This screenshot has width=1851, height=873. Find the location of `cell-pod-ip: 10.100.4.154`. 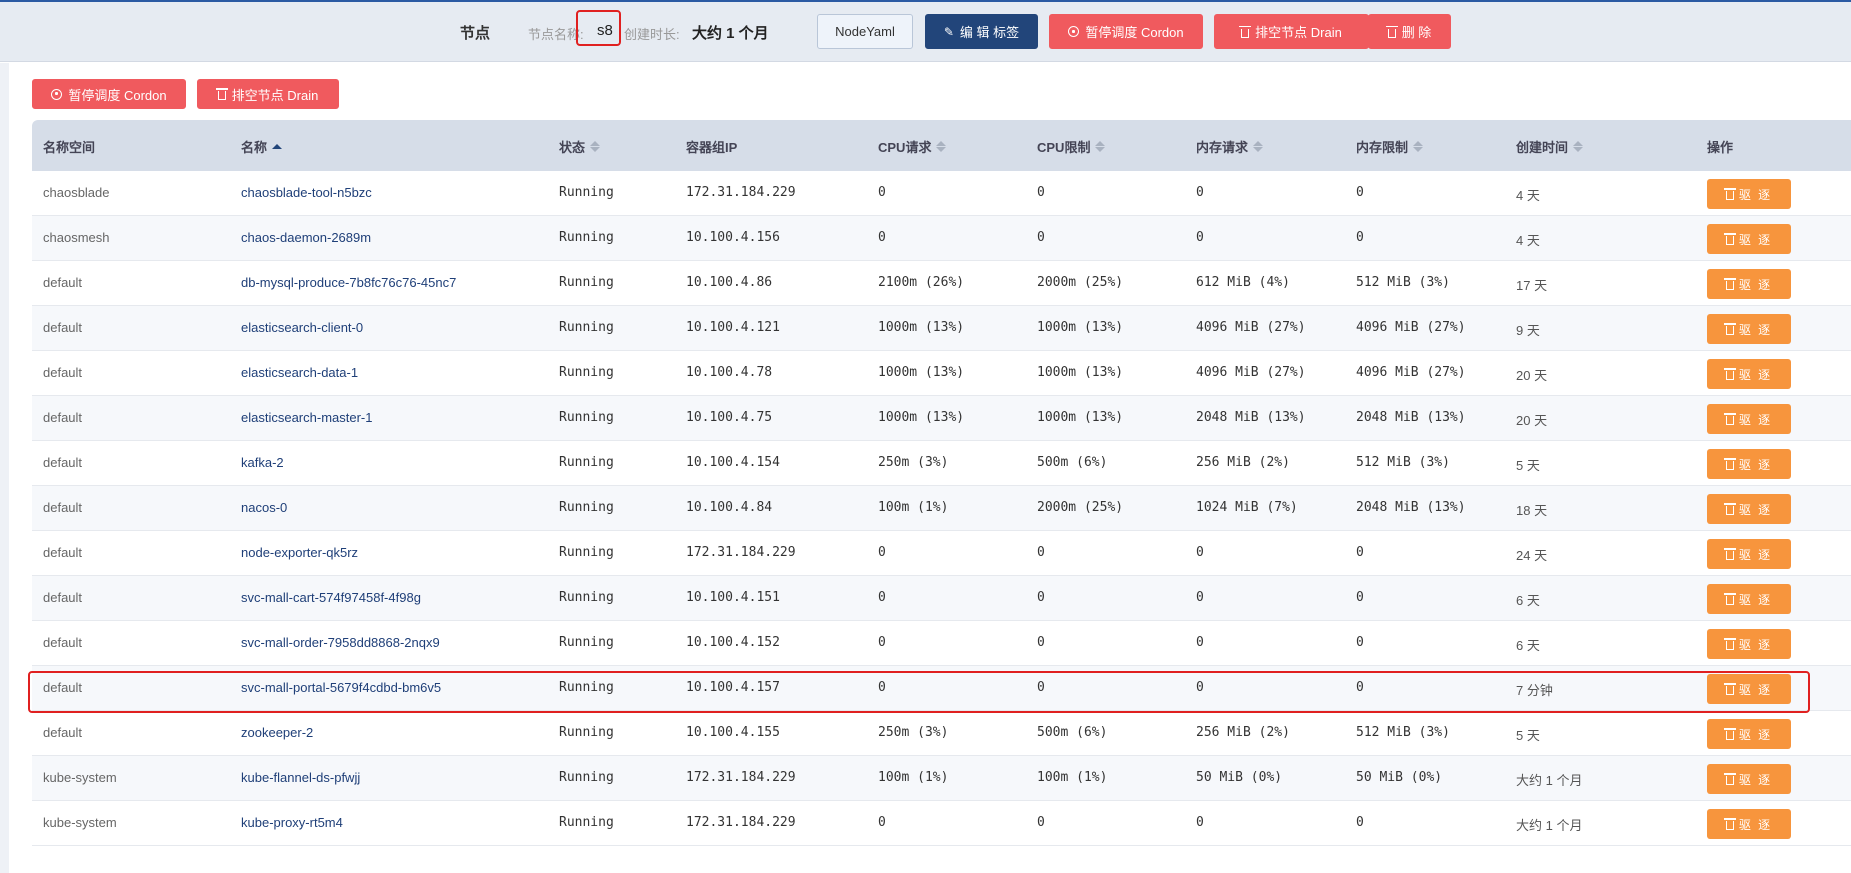

cell-pod-ip: 10.100.4.154 is located at coordinates (733, 462).